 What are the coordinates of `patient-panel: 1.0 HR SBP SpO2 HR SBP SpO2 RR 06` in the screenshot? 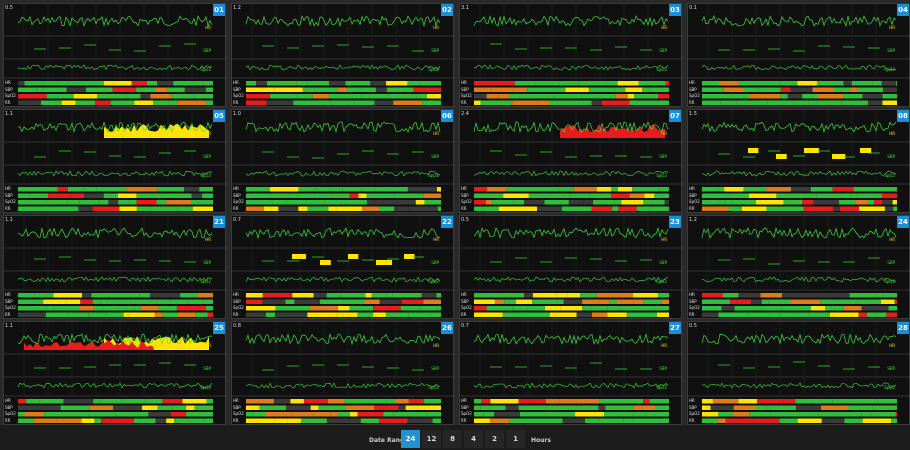 It's located at (343, 161).